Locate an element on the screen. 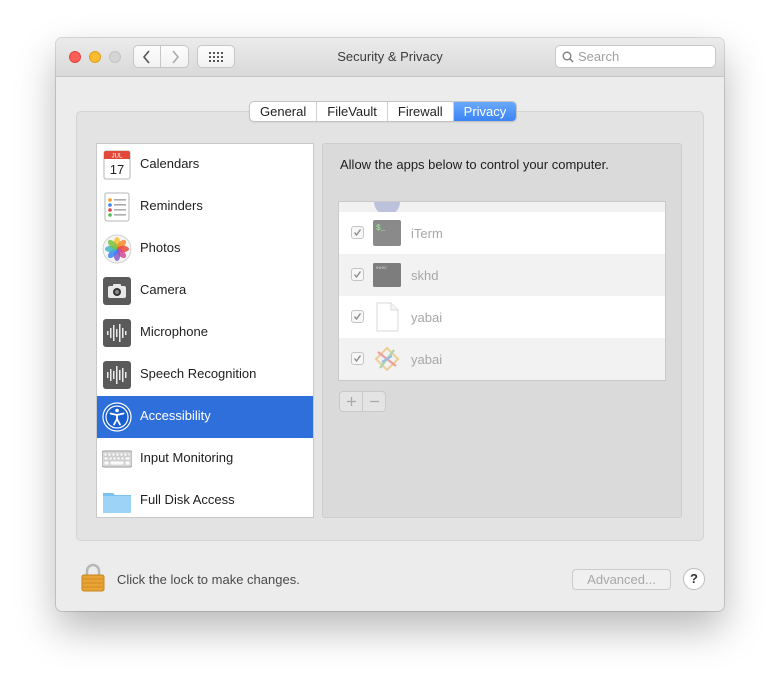  camera-icon is located at coordinates (117, 291).